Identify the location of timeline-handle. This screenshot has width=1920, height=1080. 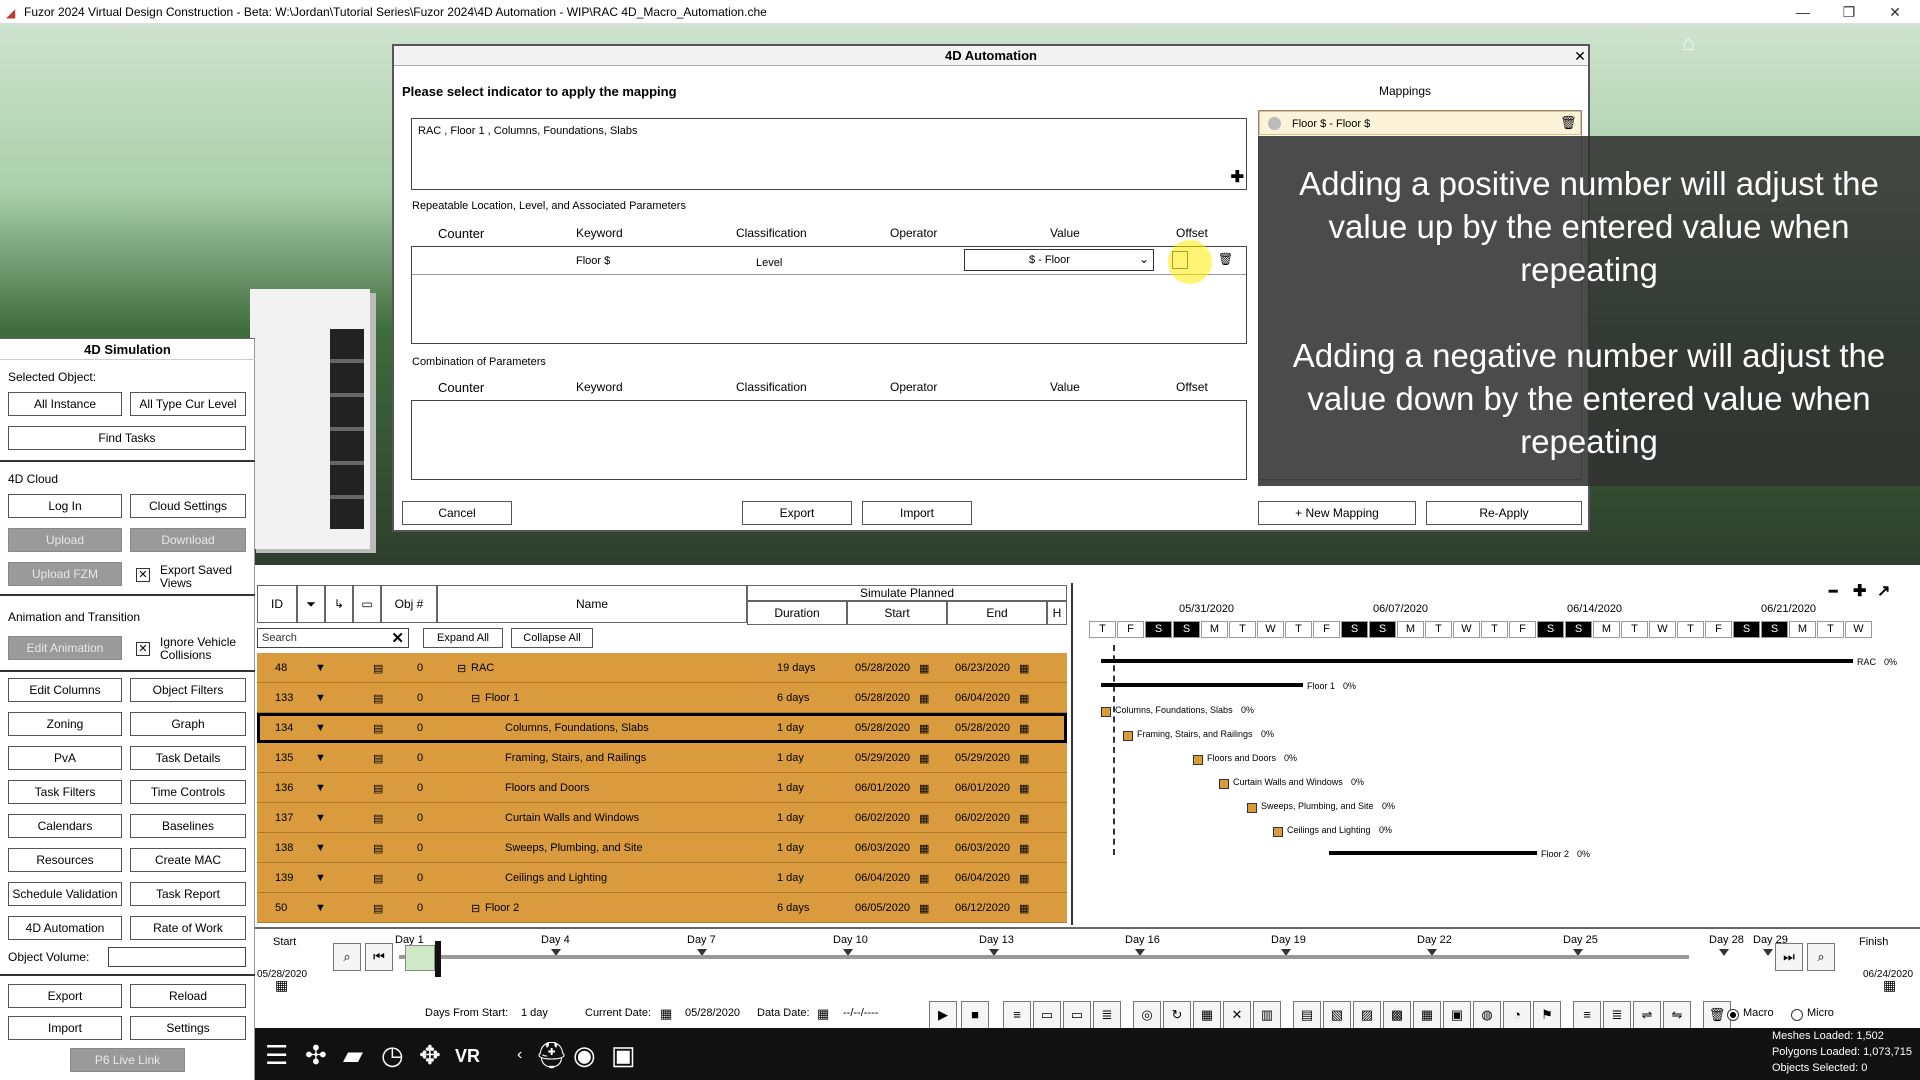
(438, 959).